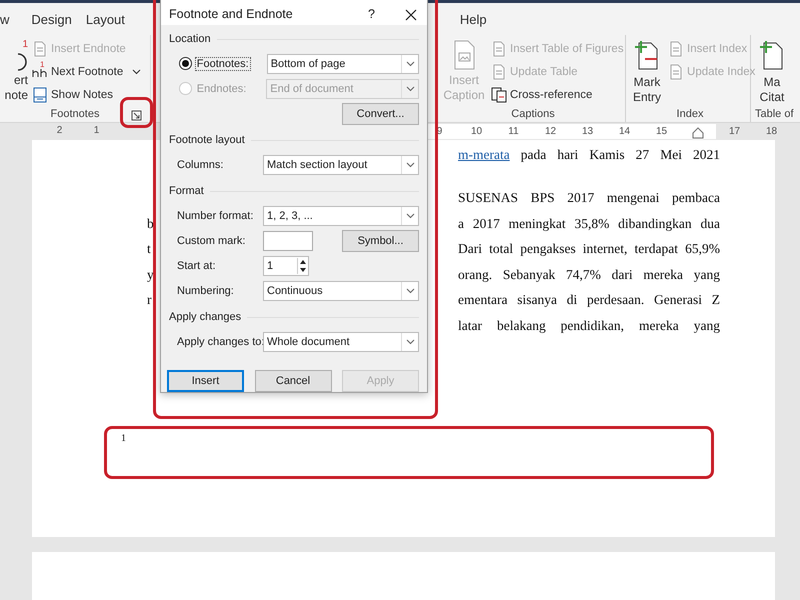 Image resolution: width=800 pixels, height=600 pixels. Describe the element at coordinates (58, 19) in the screenshot. I see `ribbon-tab: Design` at that location.